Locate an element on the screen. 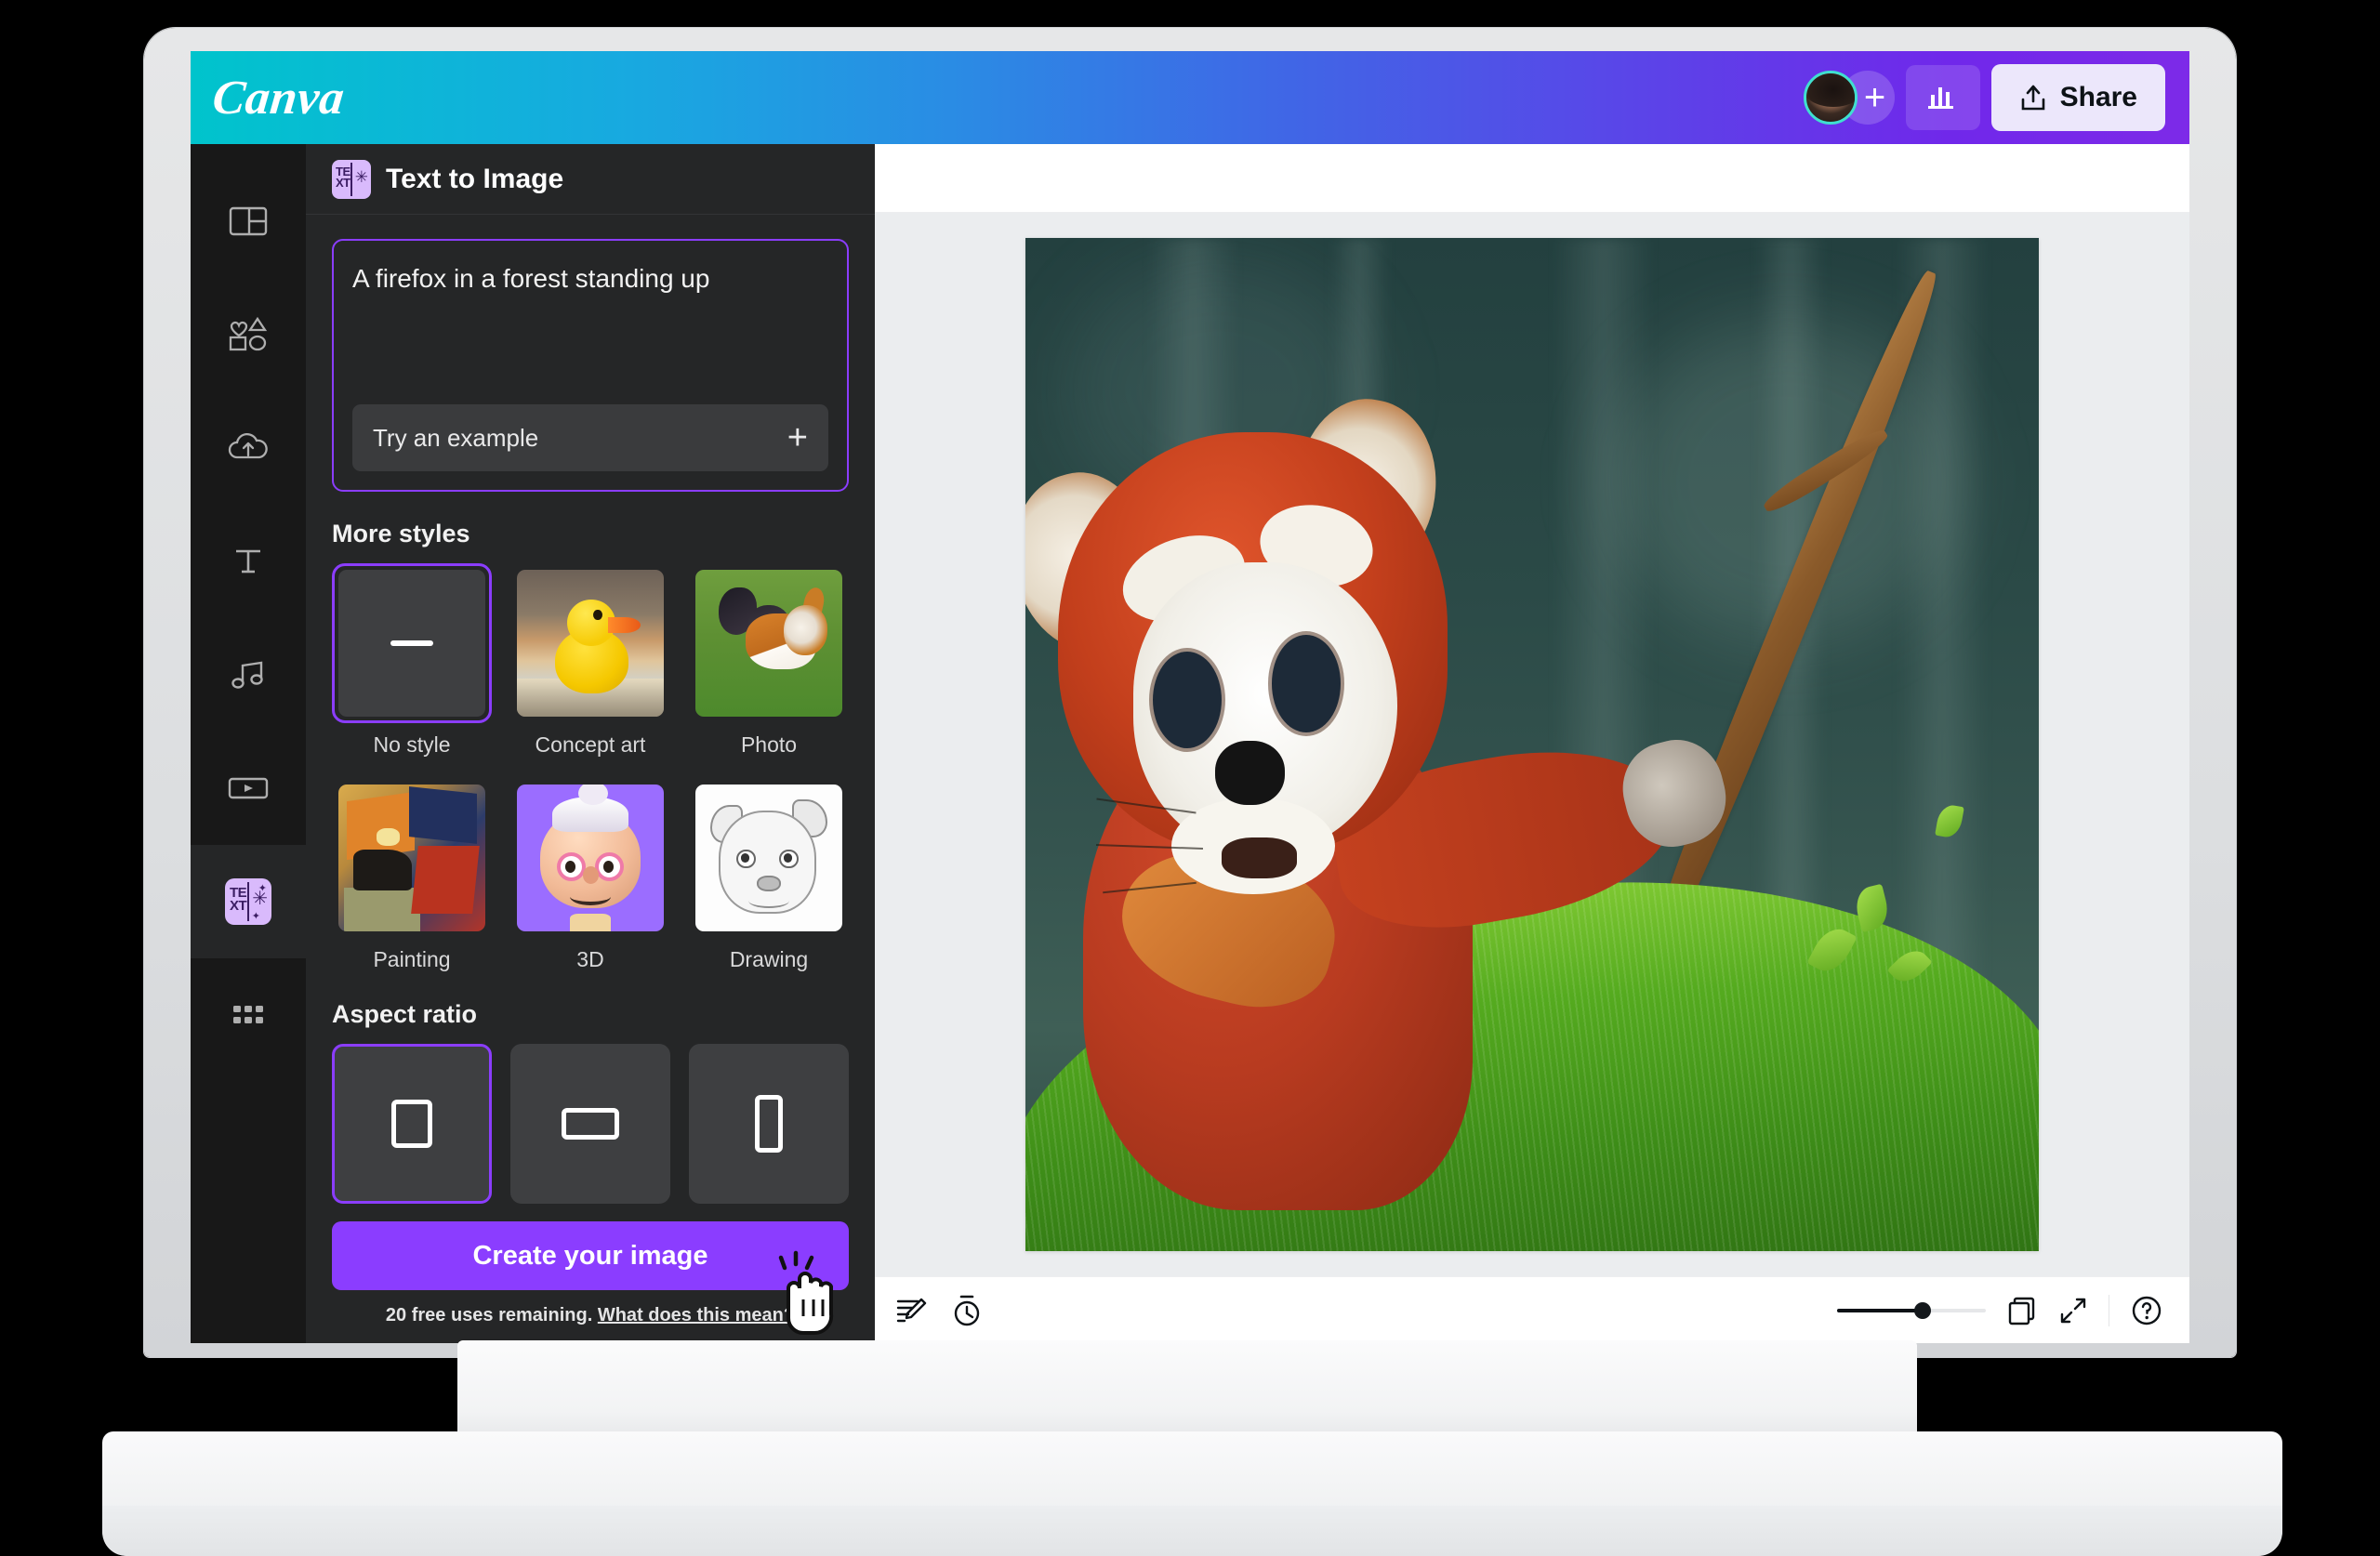 The image size is (2380, 1556). duration-timer-button is located at coordinates (967, 1310).